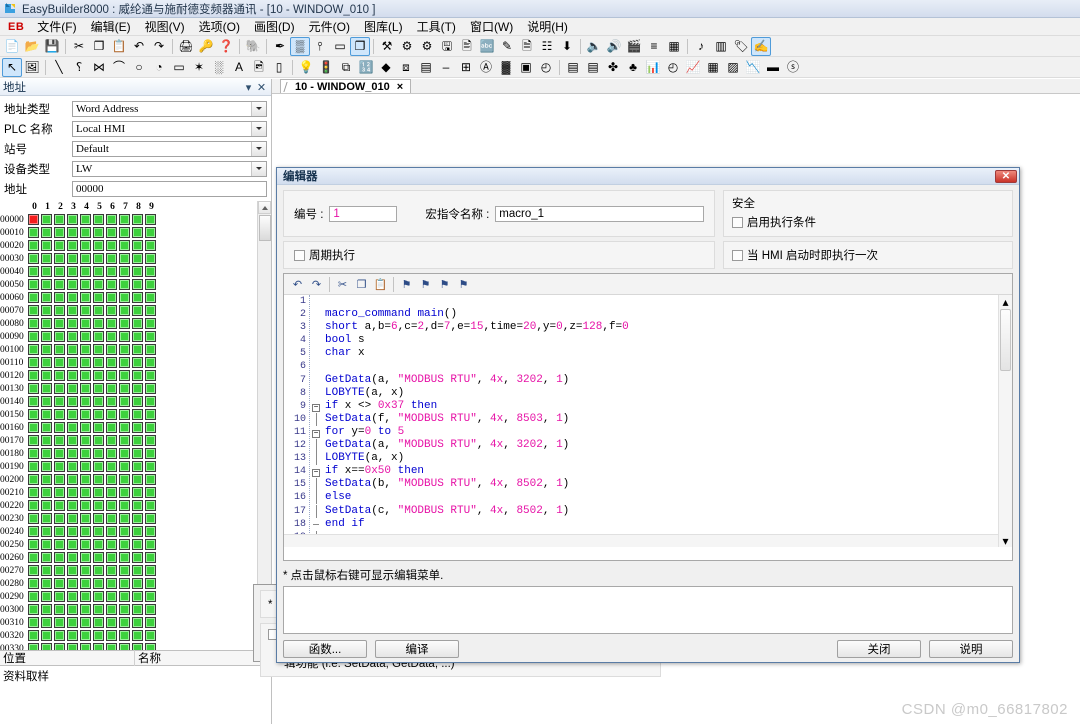 Image resolution: width=1080 pixels, height=724 pixels. What do you see at coordinates (507, 46) in the screenshot?
I see `edit-macro-icon: ✎` at bounding box center [507, 46].